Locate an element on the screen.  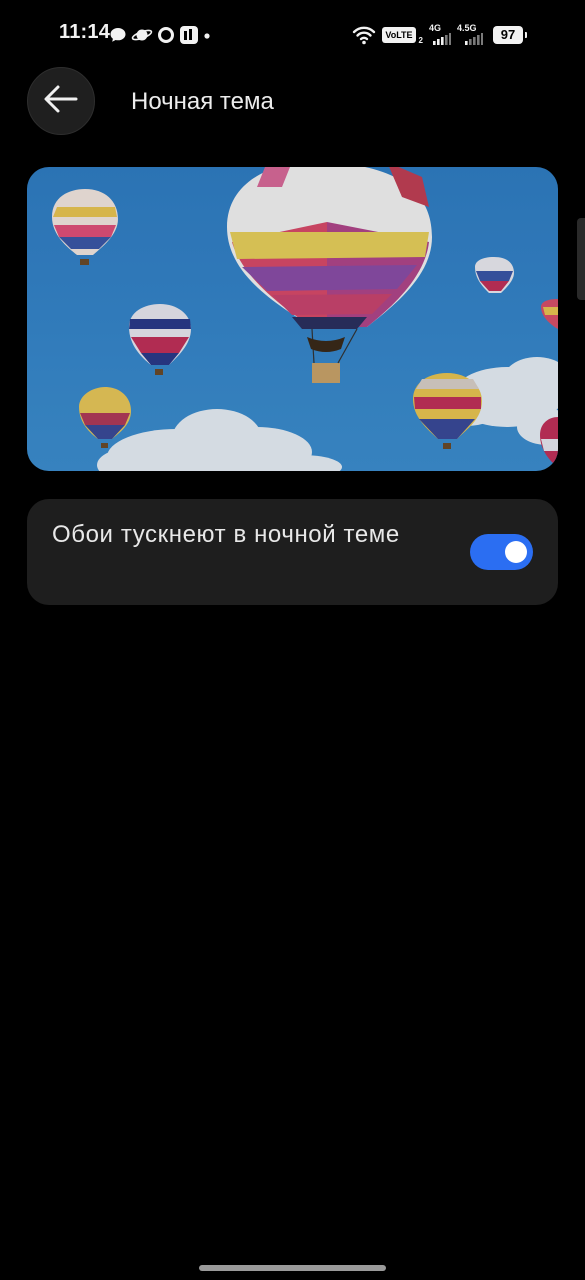
system-icons: VoLTE 2 4G 4.5G 97 is located at coordinates (439, 35).